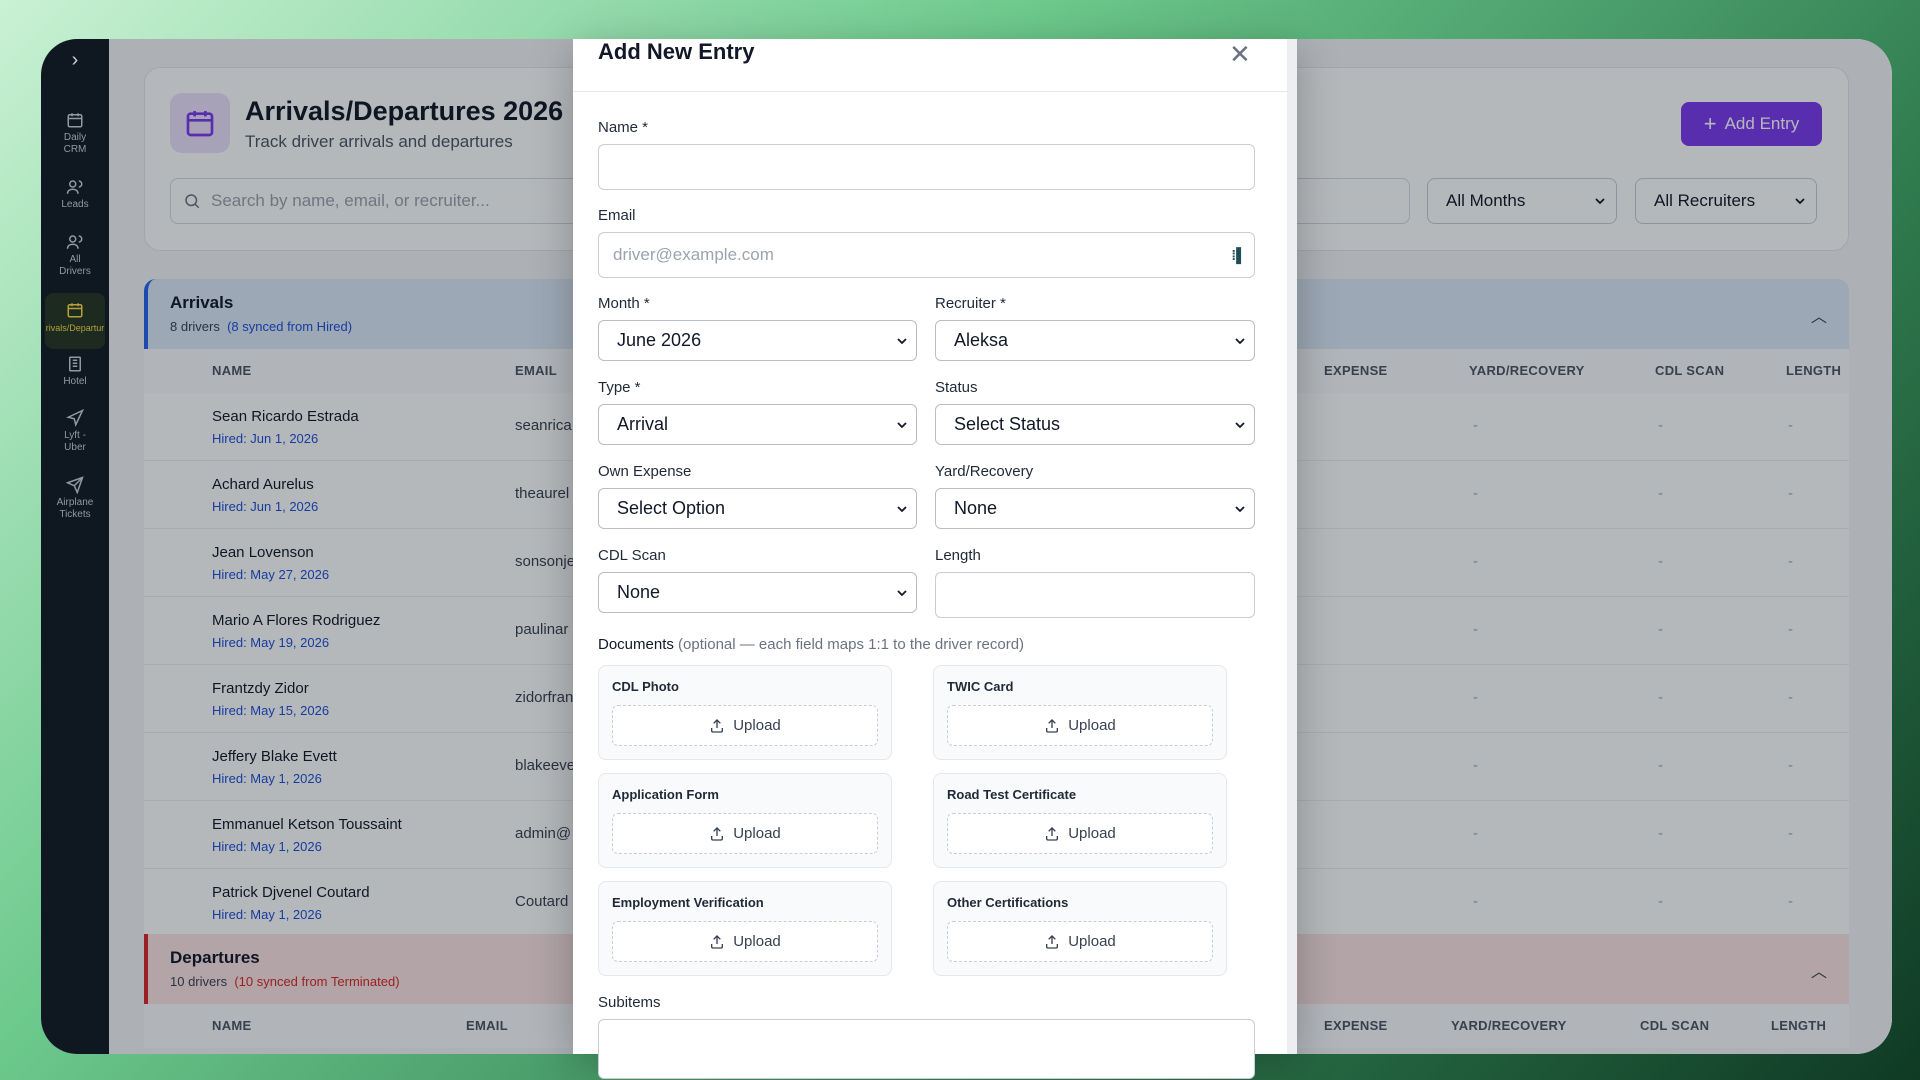 This screenshot has height=1080, width=1920. I want to click on cdl-scan-value: None, so click(639, 592).